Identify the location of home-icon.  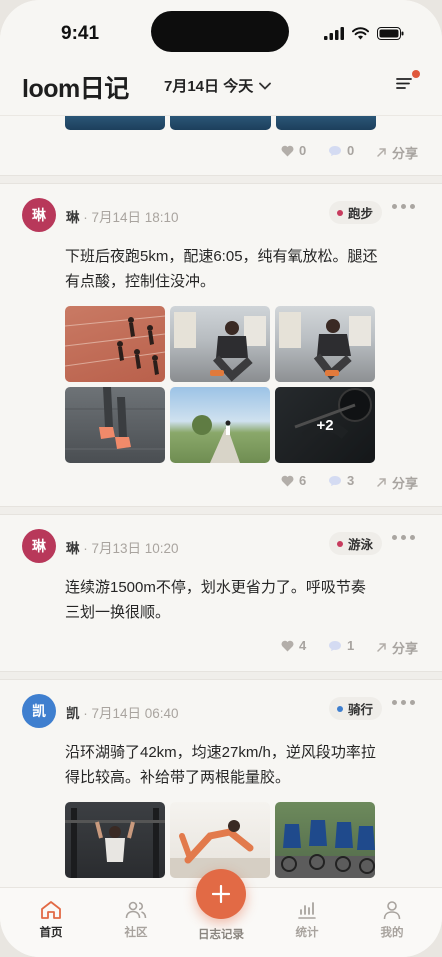
(51, 910).